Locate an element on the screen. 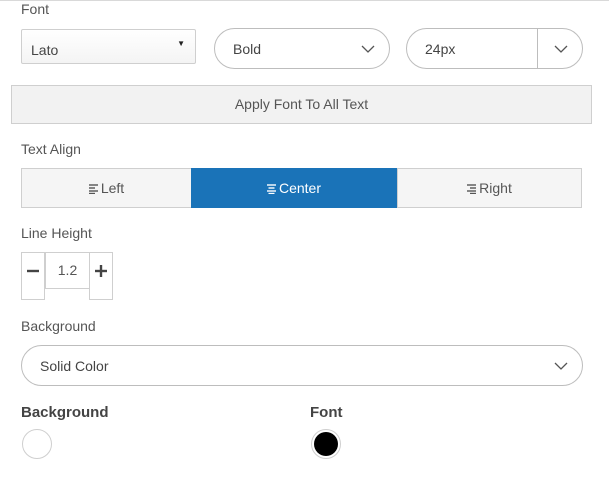 The height and width of the screenshot is (482, 609). font-color-swatch is located at coordinates (326, 444).